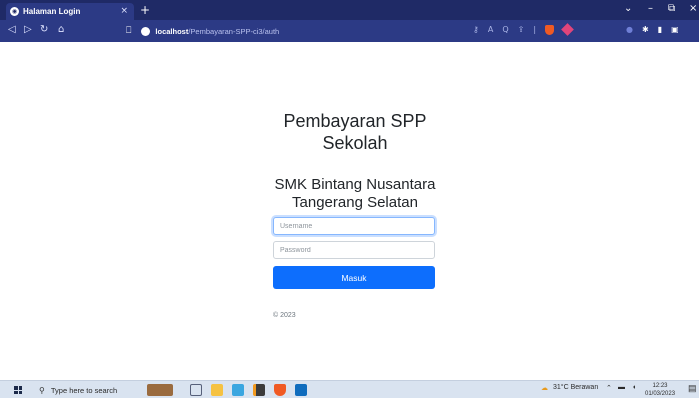 Image resolution: width=699 pixels, height=398 pixels. Describe the element at coordinates (645, 29) in the screenshot. I see `extension-icon: ✱` at that location.